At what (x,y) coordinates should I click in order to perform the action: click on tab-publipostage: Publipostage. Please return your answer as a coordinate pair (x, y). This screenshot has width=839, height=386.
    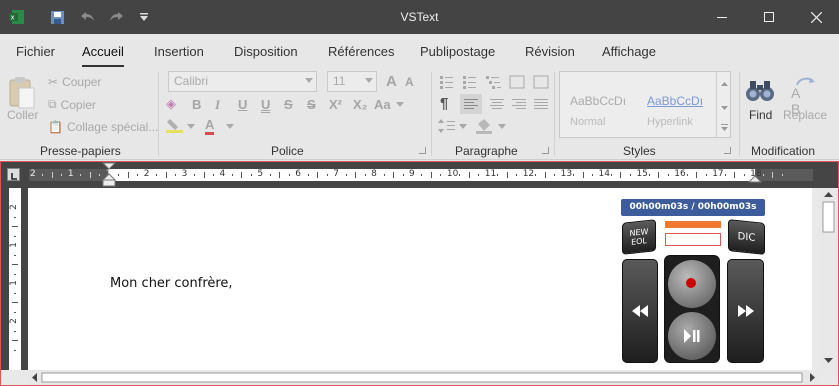
    Looking at the image, I should click on (457, 51).